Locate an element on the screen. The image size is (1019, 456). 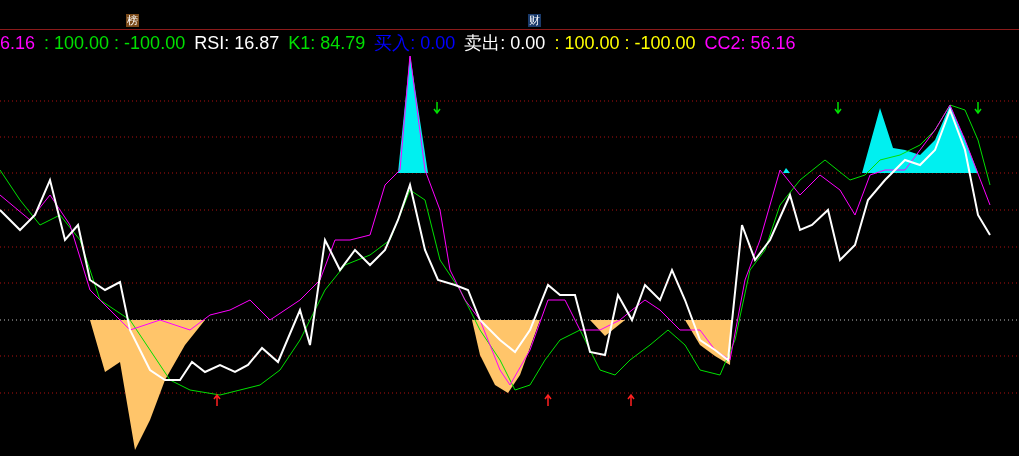
legend-value: K1: 84.79 is located at coordinates (327, 43).